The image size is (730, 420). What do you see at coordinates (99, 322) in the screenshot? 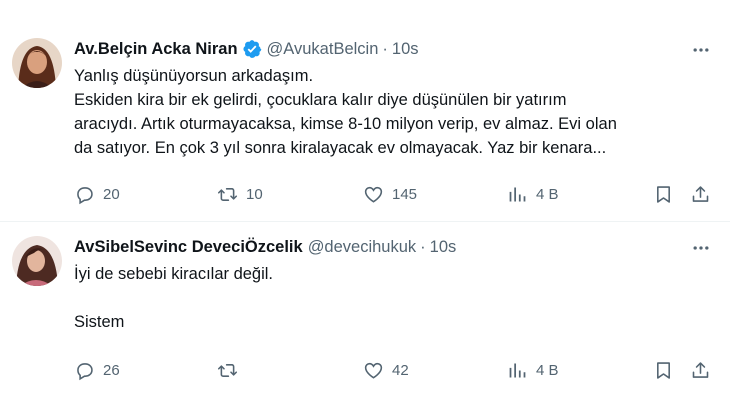
I see `tweet-text-line: Sistem` at bounding box center [99, 322].